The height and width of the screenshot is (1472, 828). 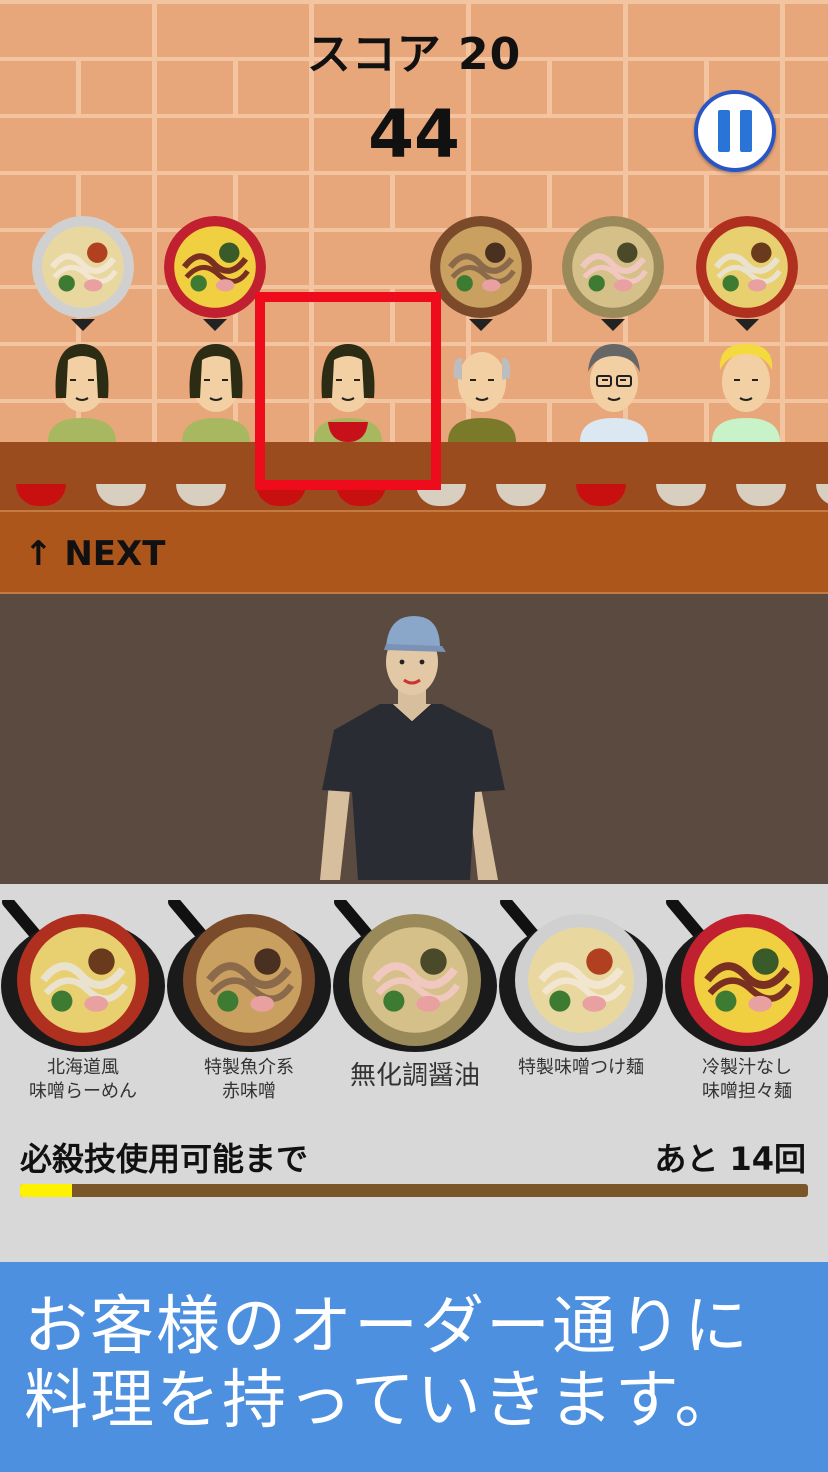 What do you see at coordinates (414, 552) in the screenshot?
I see `next-strip: ↑ NEXT` at bounding box center [414, 552].